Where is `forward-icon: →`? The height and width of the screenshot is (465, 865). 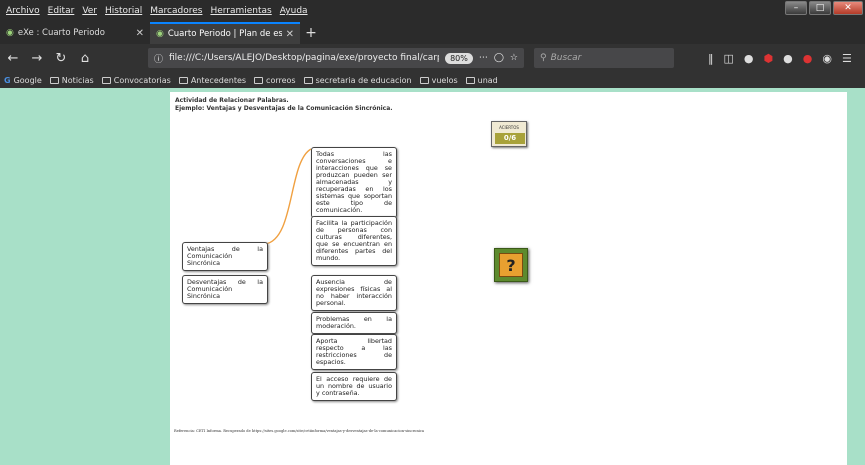 forward-icon: → is located at coordinates (37, 58).